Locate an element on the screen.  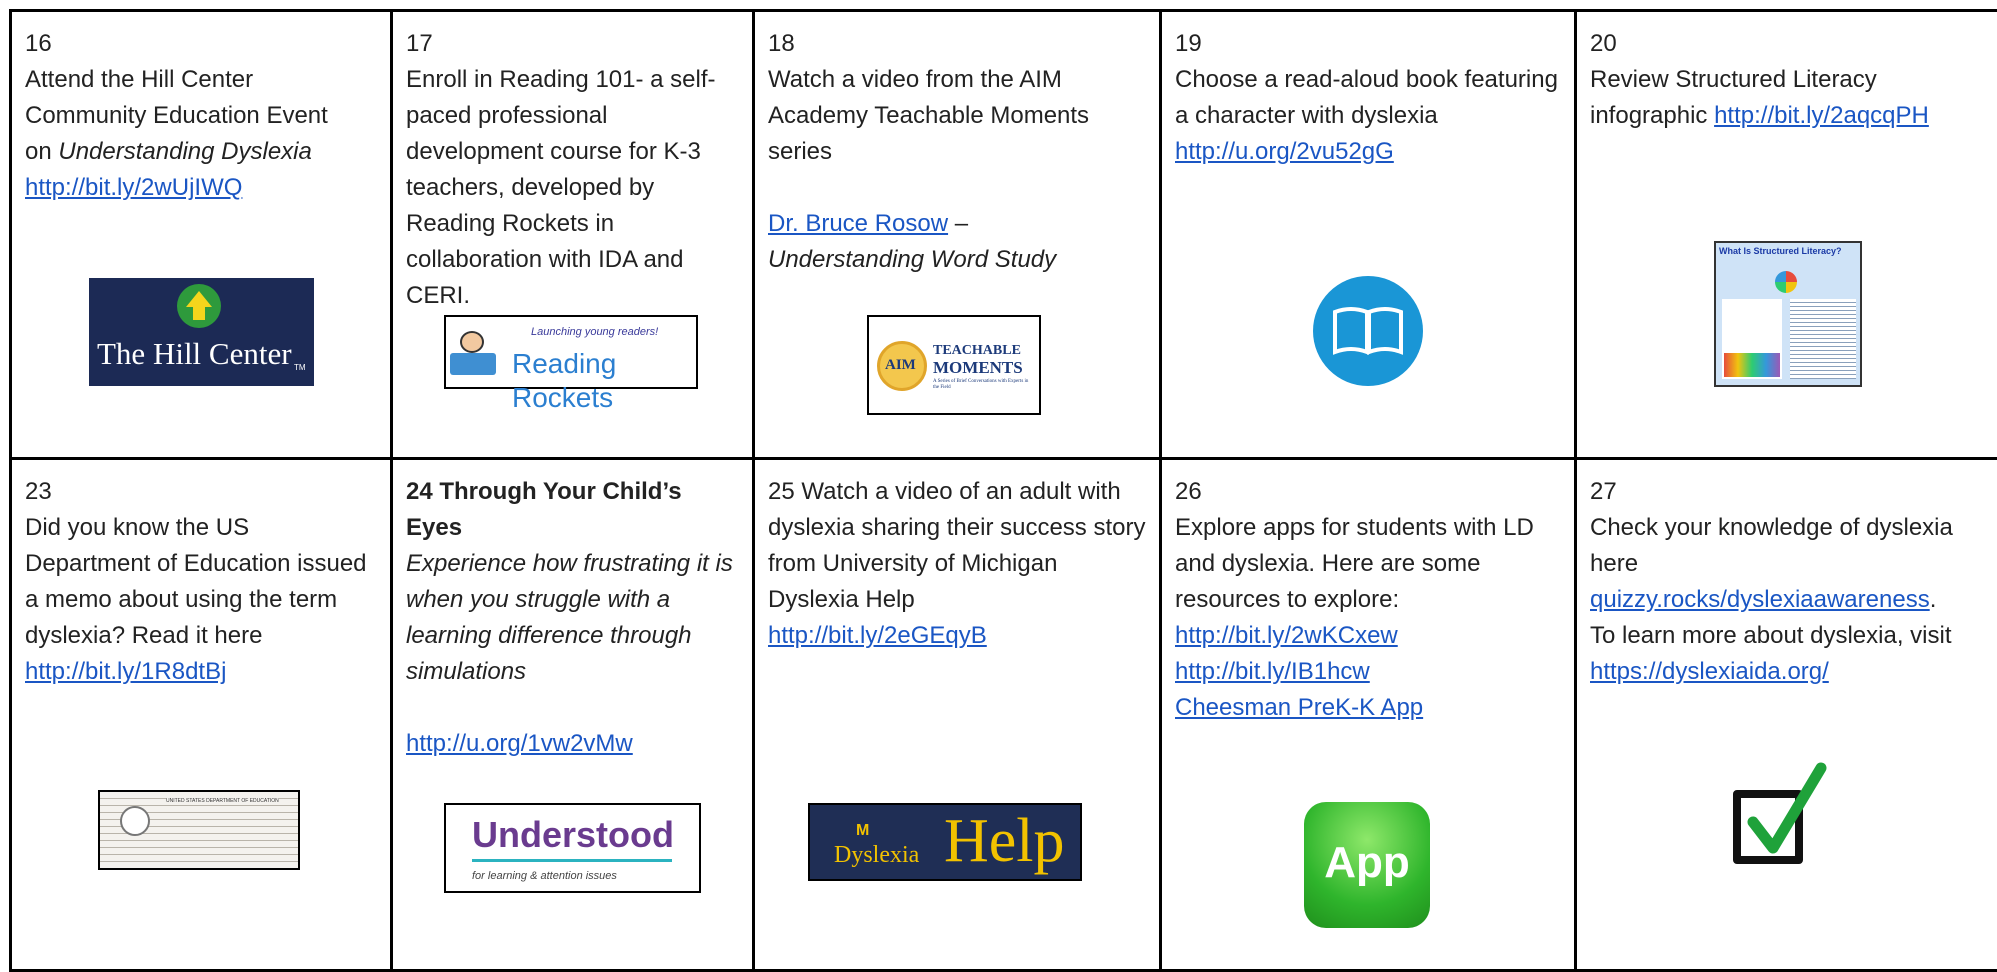
day-number: 20 is located at coordinates (1603, 43).